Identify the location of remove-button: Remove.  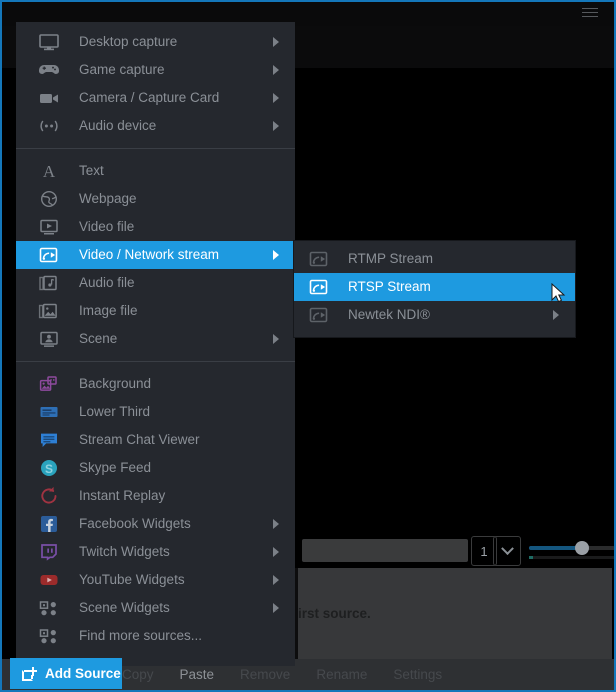
(265, 674).